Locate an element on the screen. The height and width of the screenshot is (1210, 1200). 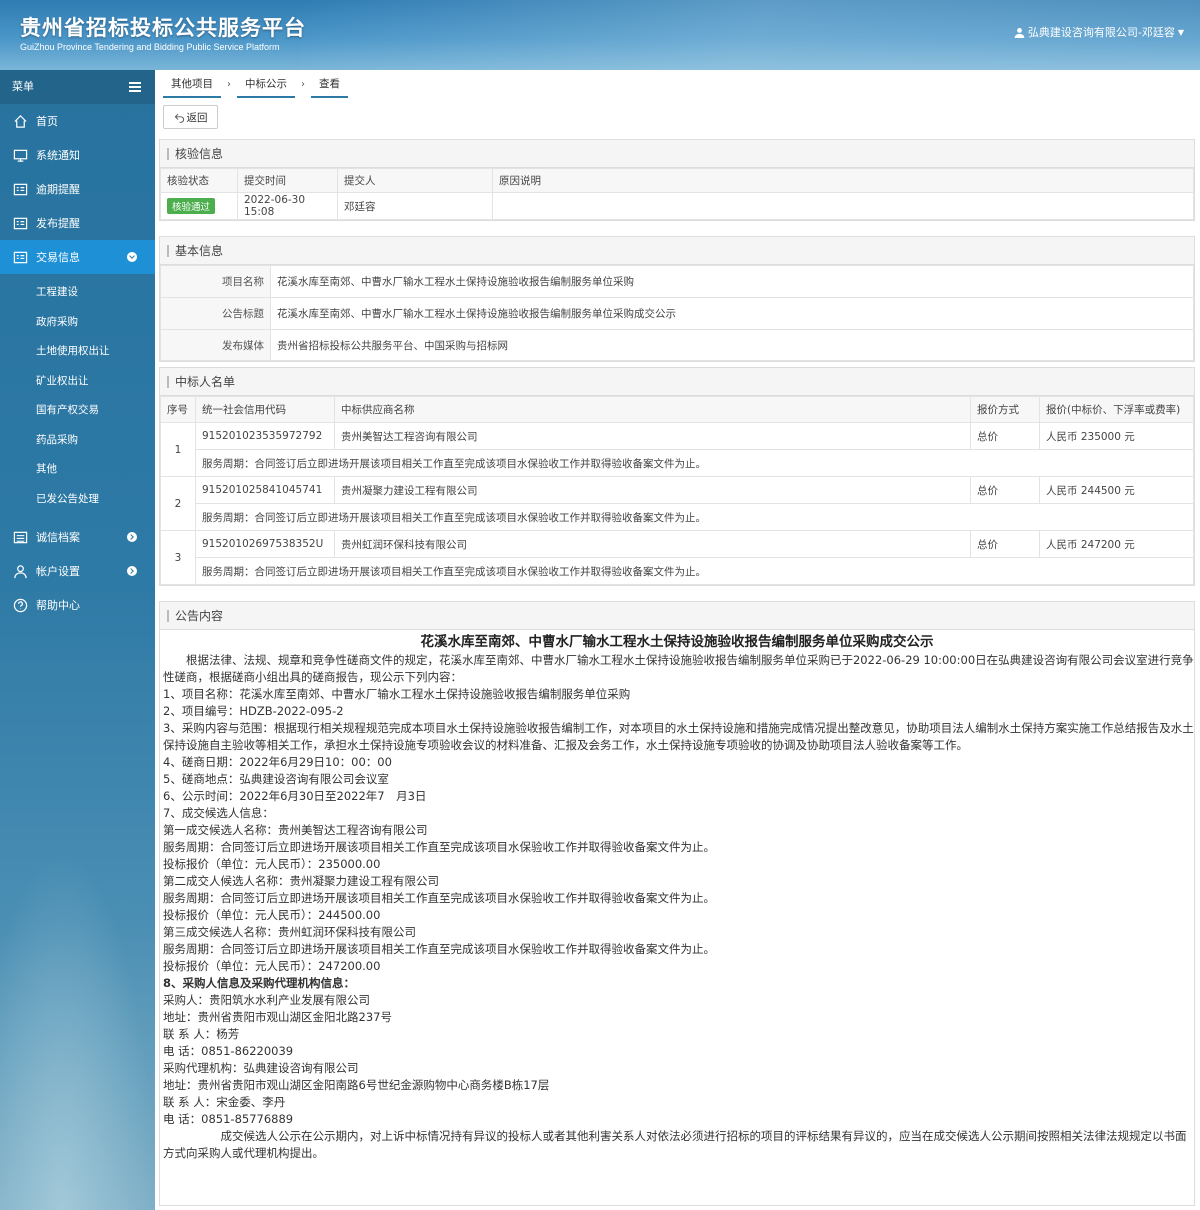
price: 人民币 247200 元 is located at coordinates (1116, 544).